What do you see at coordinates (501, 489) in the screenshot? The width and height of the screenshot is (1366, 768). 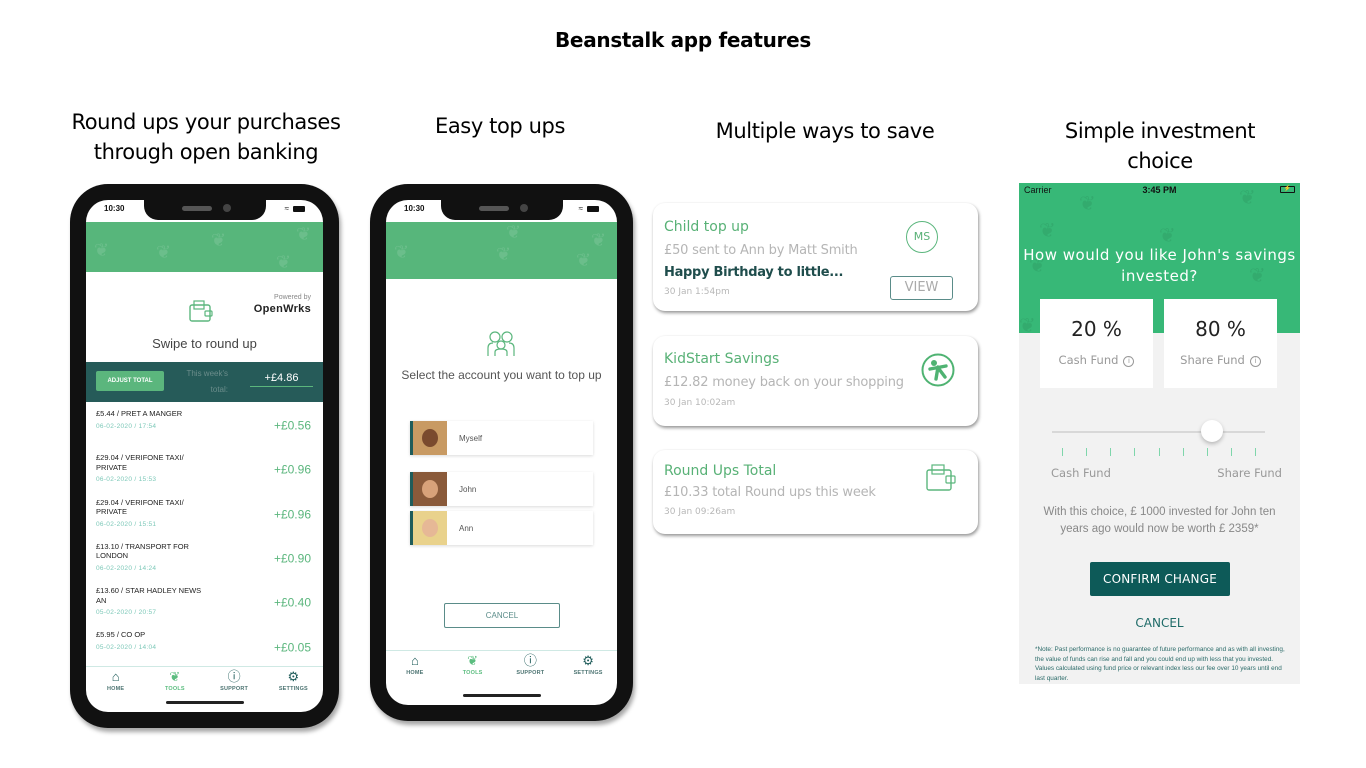 I see `account-john: John` at bounding box center [501, 489].